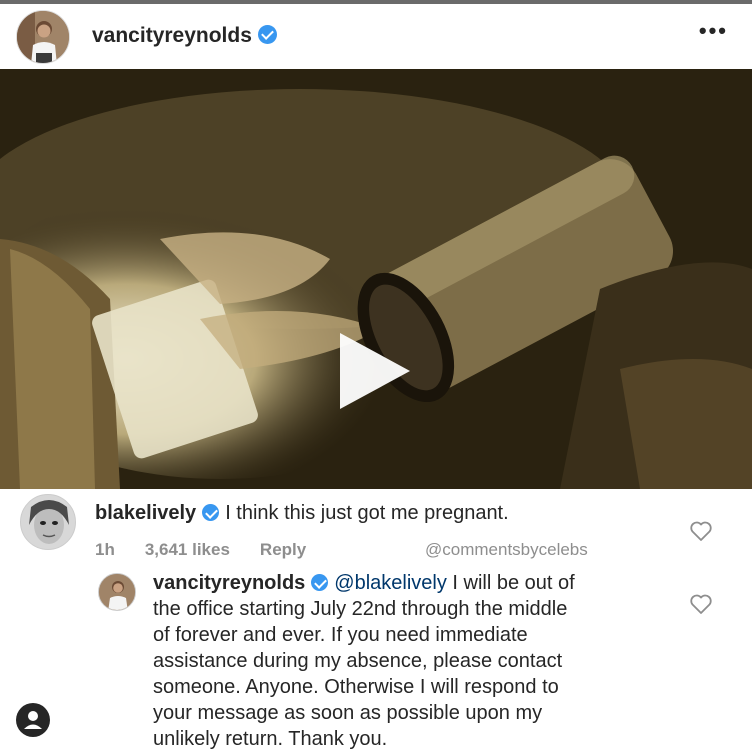  What do you see at coordinates (48, 522) in the screenshot?
I see `commenter-avatar` at bounding box center [48, 522].